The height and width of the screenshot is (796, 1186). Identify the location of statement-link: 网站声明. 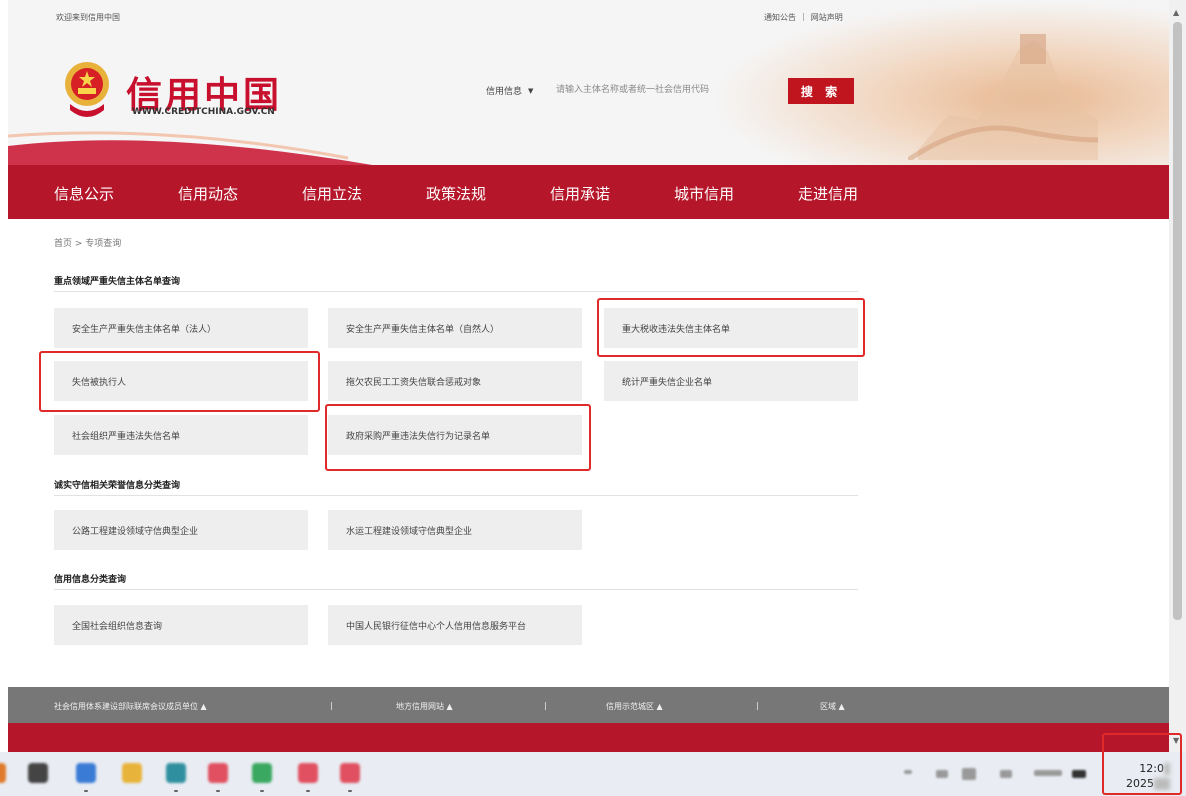
(827, 17).